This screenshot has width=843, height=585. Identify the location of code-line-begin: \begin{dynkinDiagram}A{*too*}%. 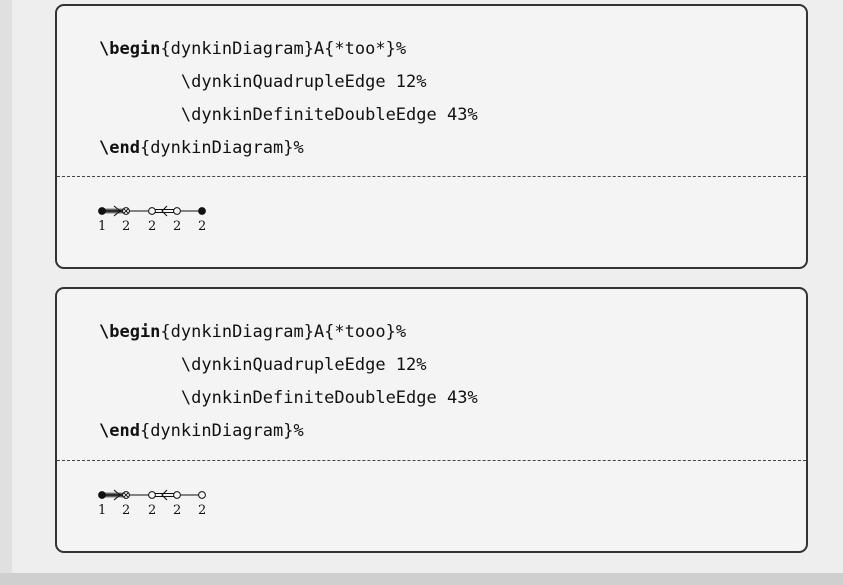
(288, 49).